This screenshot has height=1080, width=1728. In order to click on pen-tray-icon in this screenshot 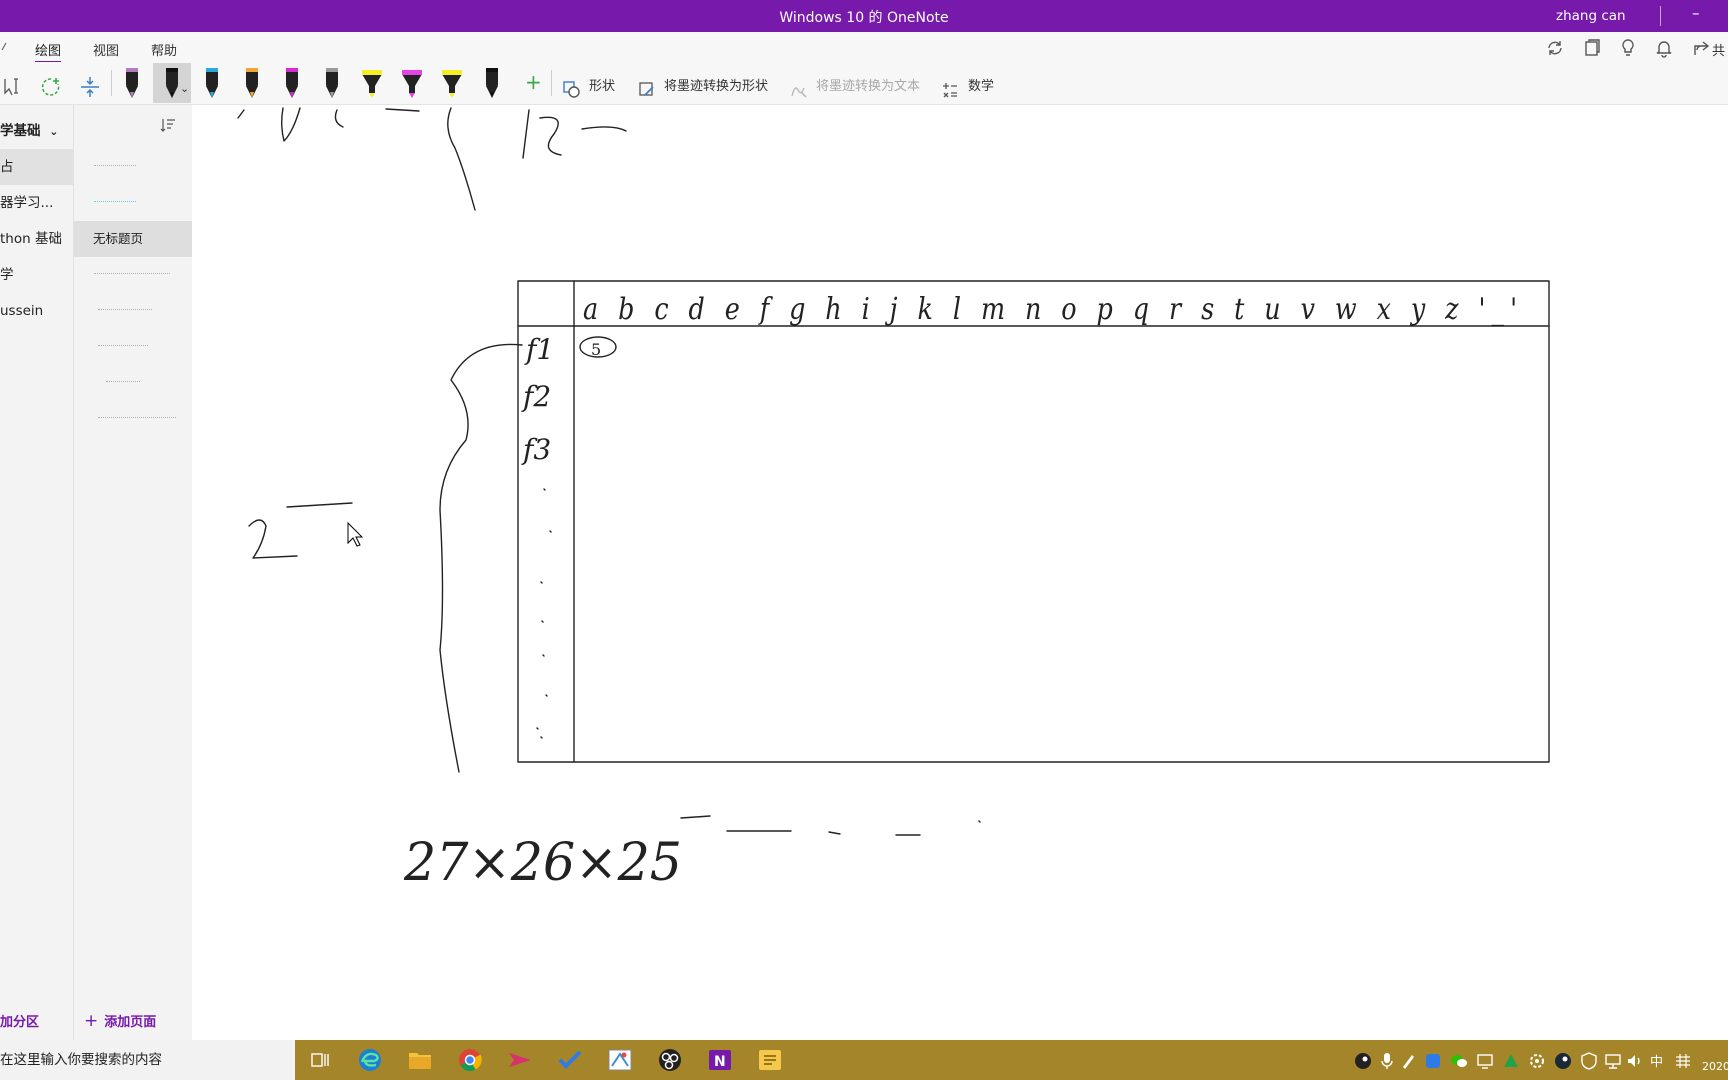, I will do `click(1408, 1061)`.